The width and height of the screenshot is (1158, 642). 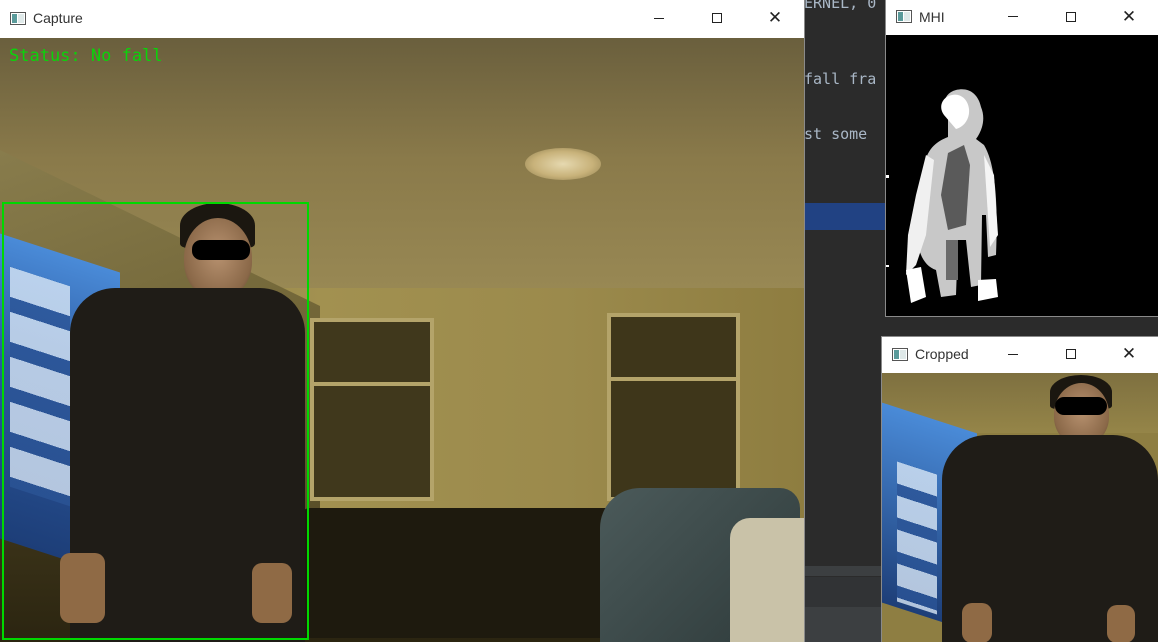 What do you see at coordinates (932, 16) in the screenshot?
I see `window-title: MHI` at bounding box center [932, 16].